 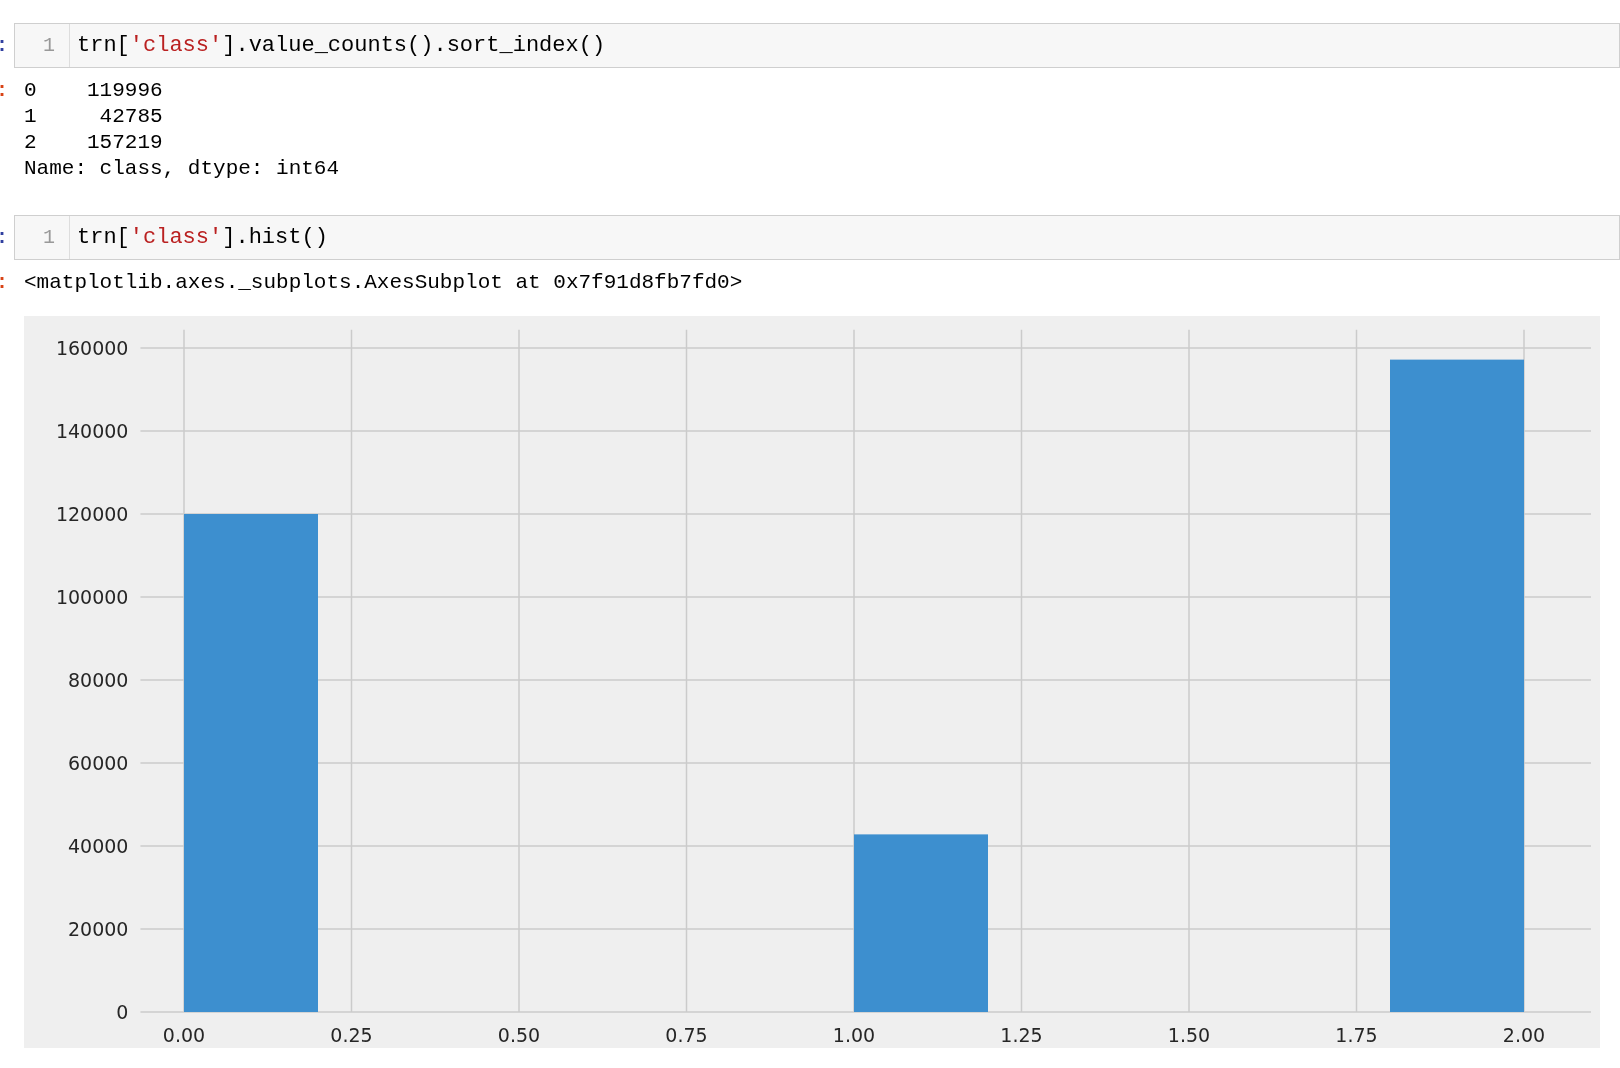 I want to click on axis-tick-label: 2.00, so click(x=1524, y=1035).